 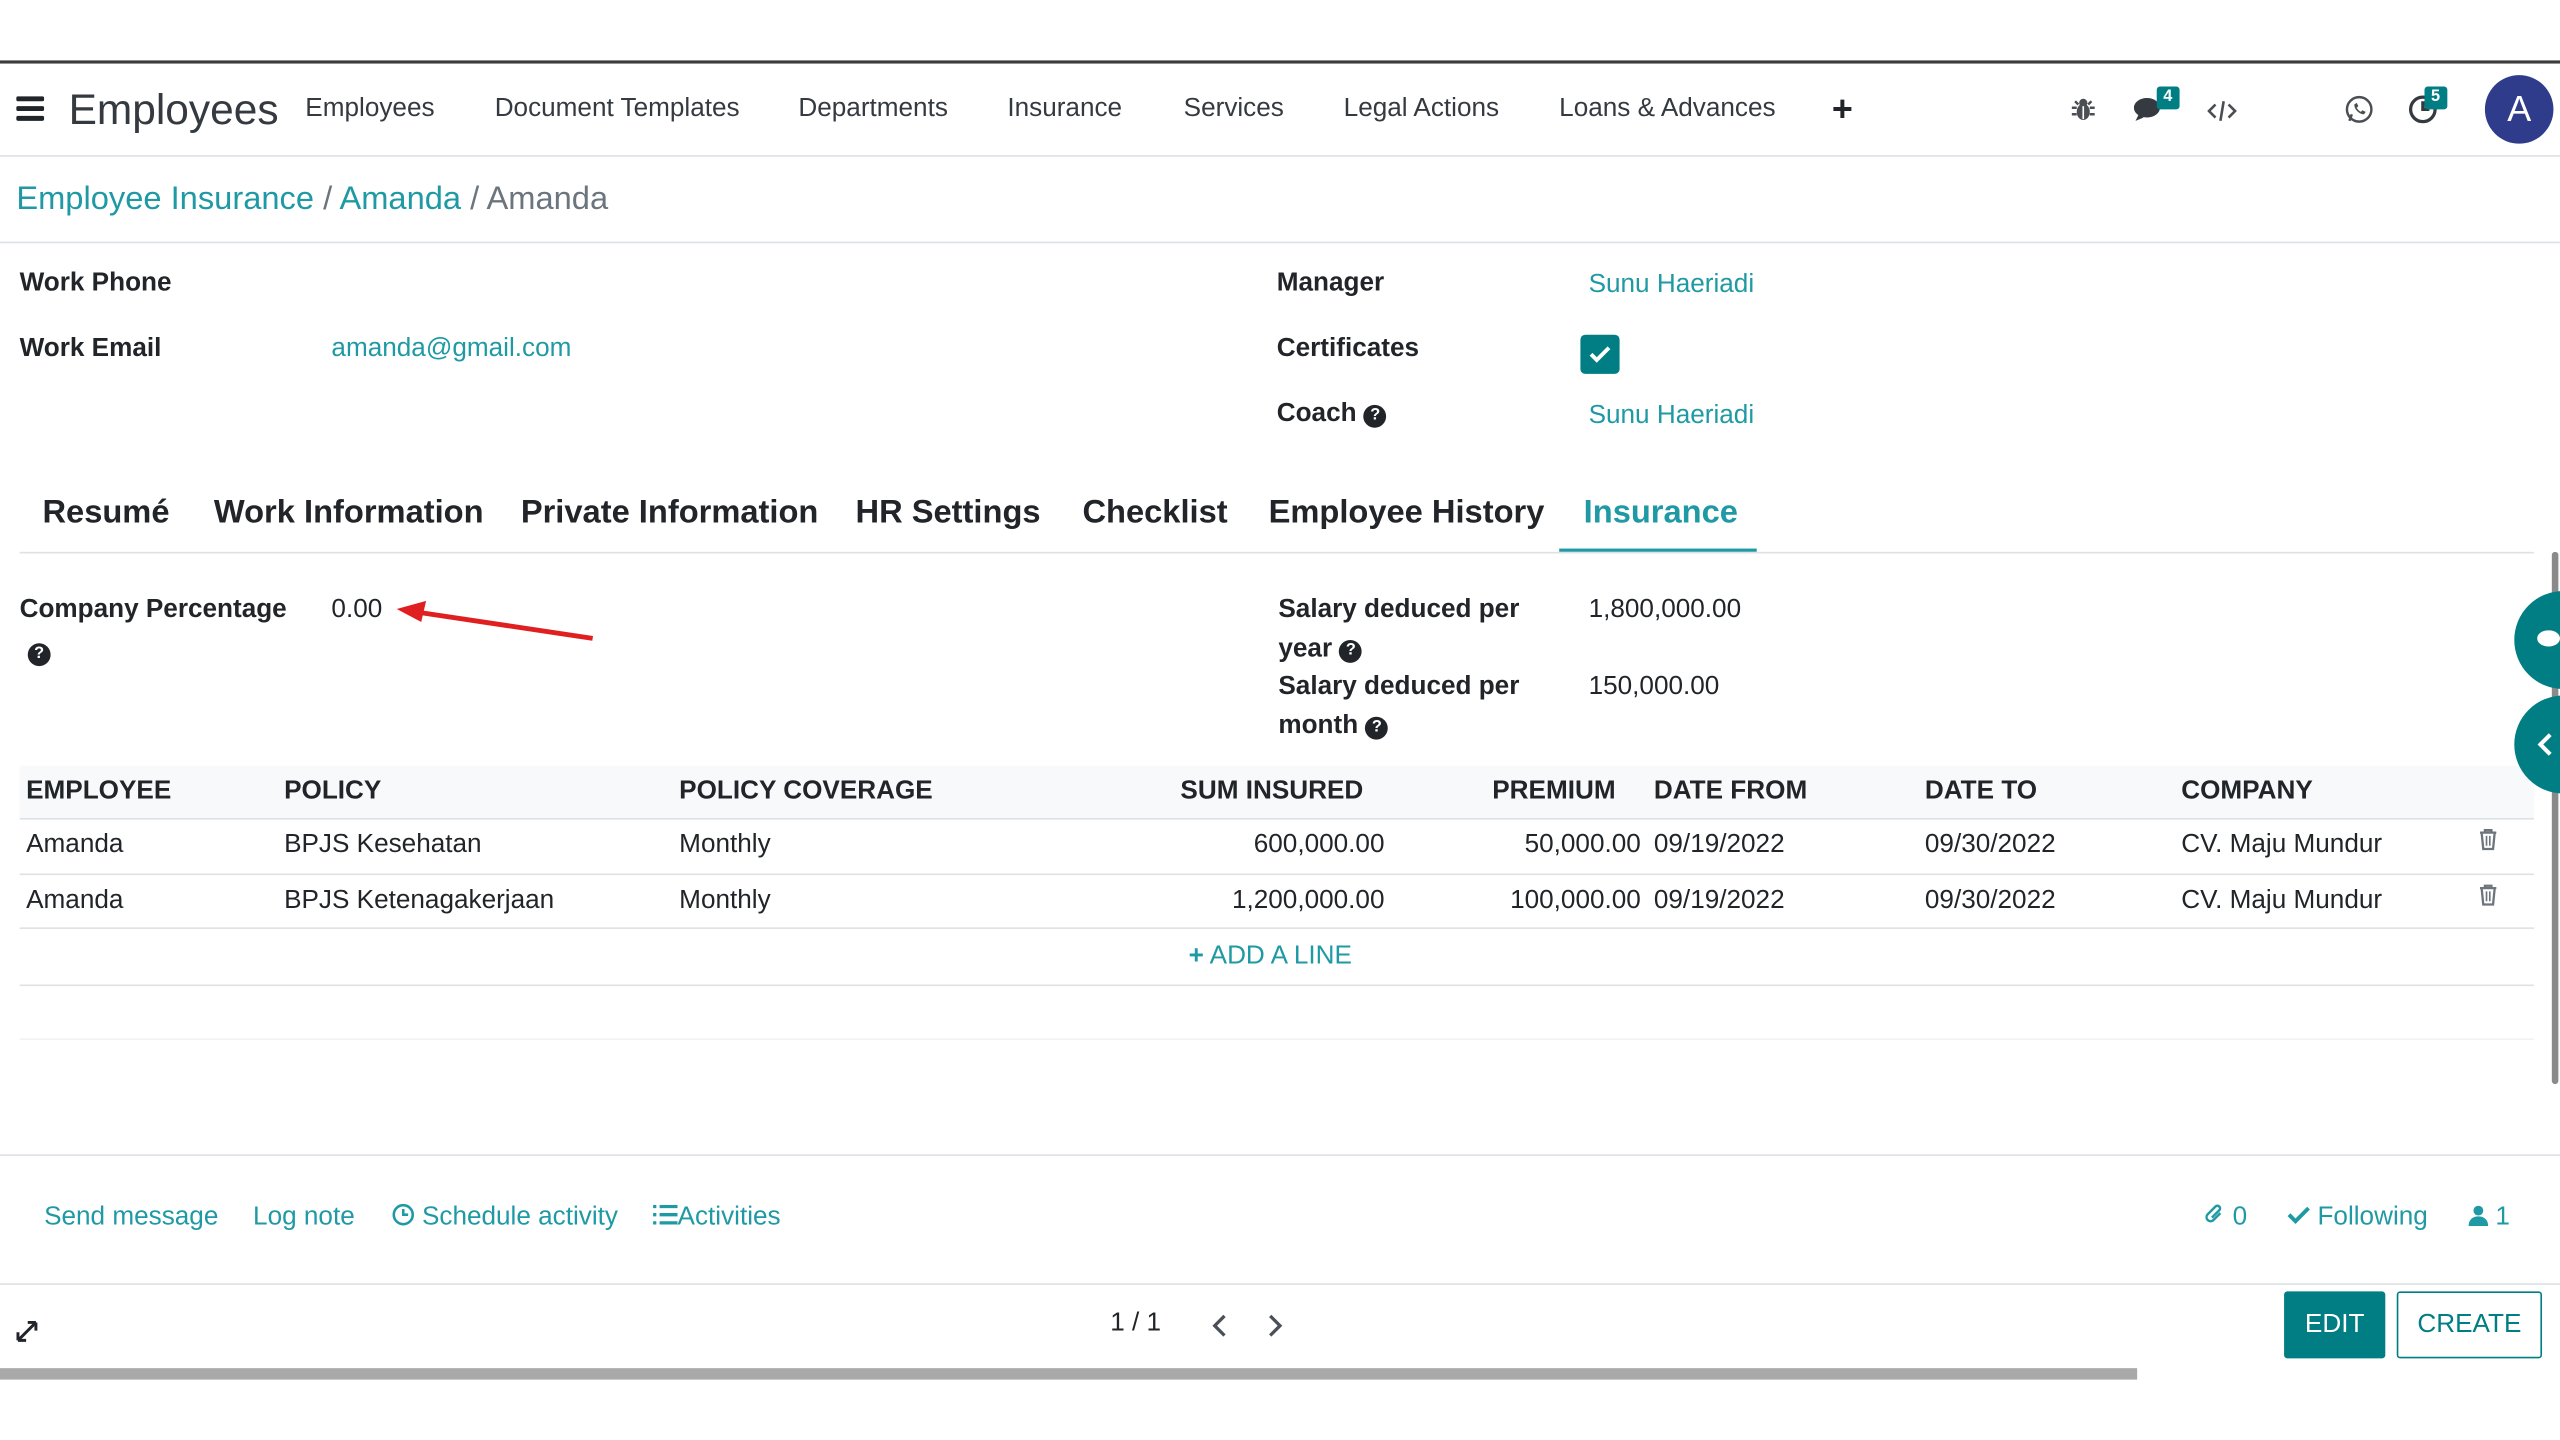 What do you see at coordinates (1276, 1039) in the screenshot?
I see `table-footer-divider` at bounding box center [1276, 1039].